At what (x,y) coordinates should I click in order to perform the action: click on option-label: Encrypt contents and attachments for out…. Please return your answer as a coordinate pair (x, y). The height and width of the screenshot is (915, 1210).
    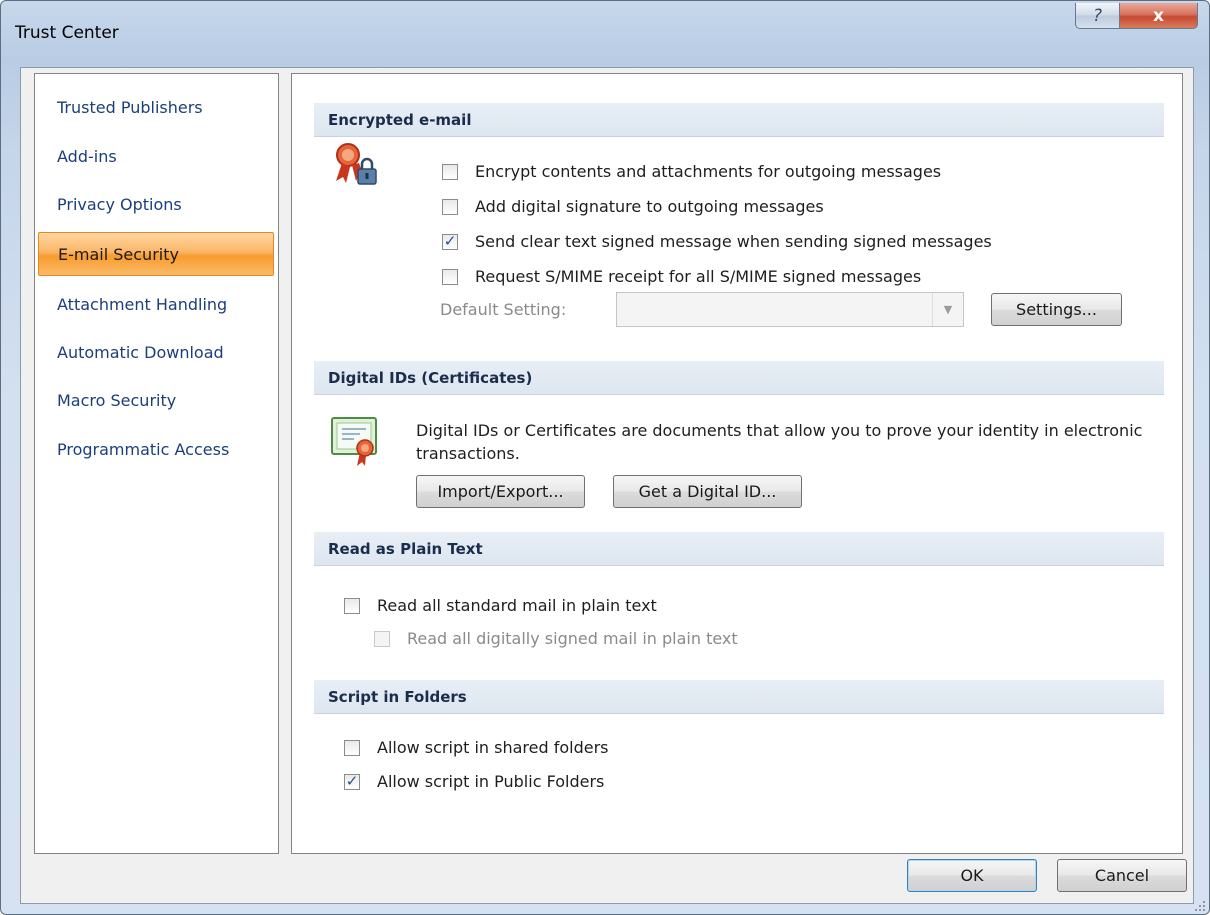
    Looking at the image, I should click on (708, 171).